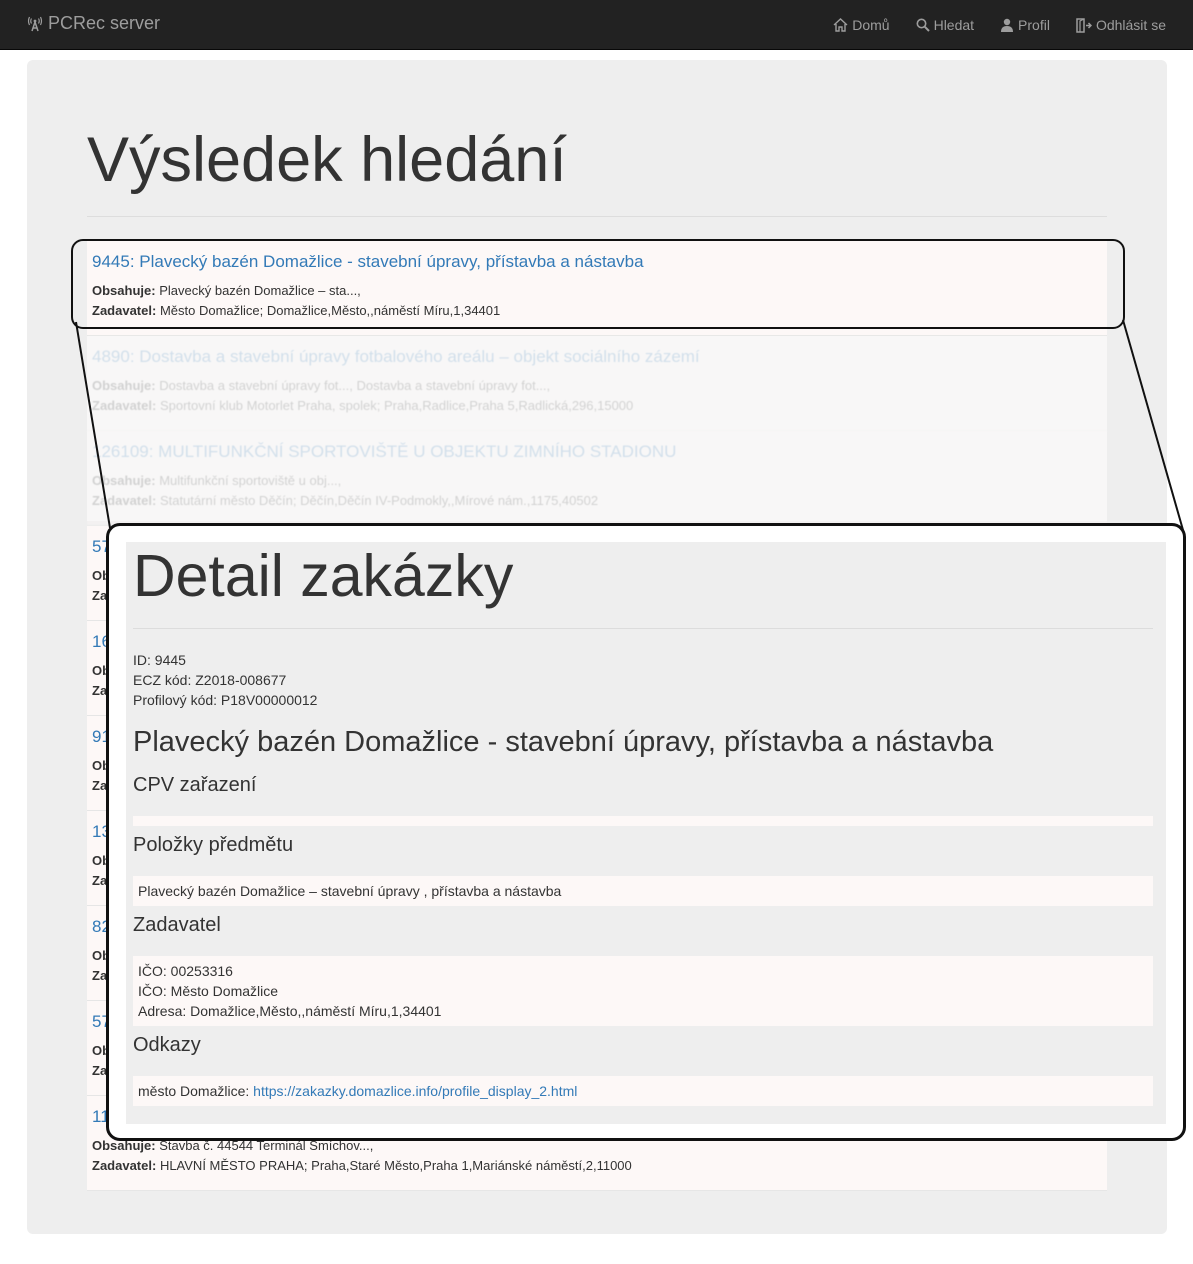  I want to click on logout-icon, so click(1084, 25).